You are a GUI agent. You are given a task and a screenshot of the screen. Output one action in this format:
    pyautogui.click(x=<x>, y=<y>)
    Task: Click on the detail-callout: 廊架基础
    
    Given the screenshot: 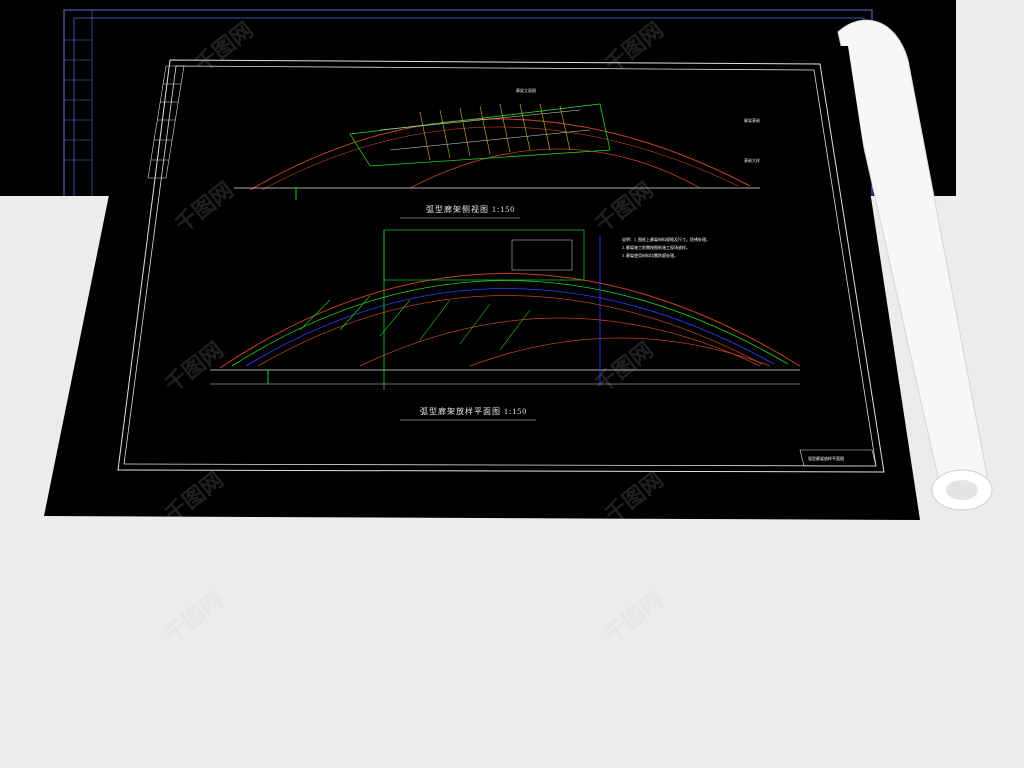 What is the action you would take?
    pyautogui.click(x=752, y=120)
    